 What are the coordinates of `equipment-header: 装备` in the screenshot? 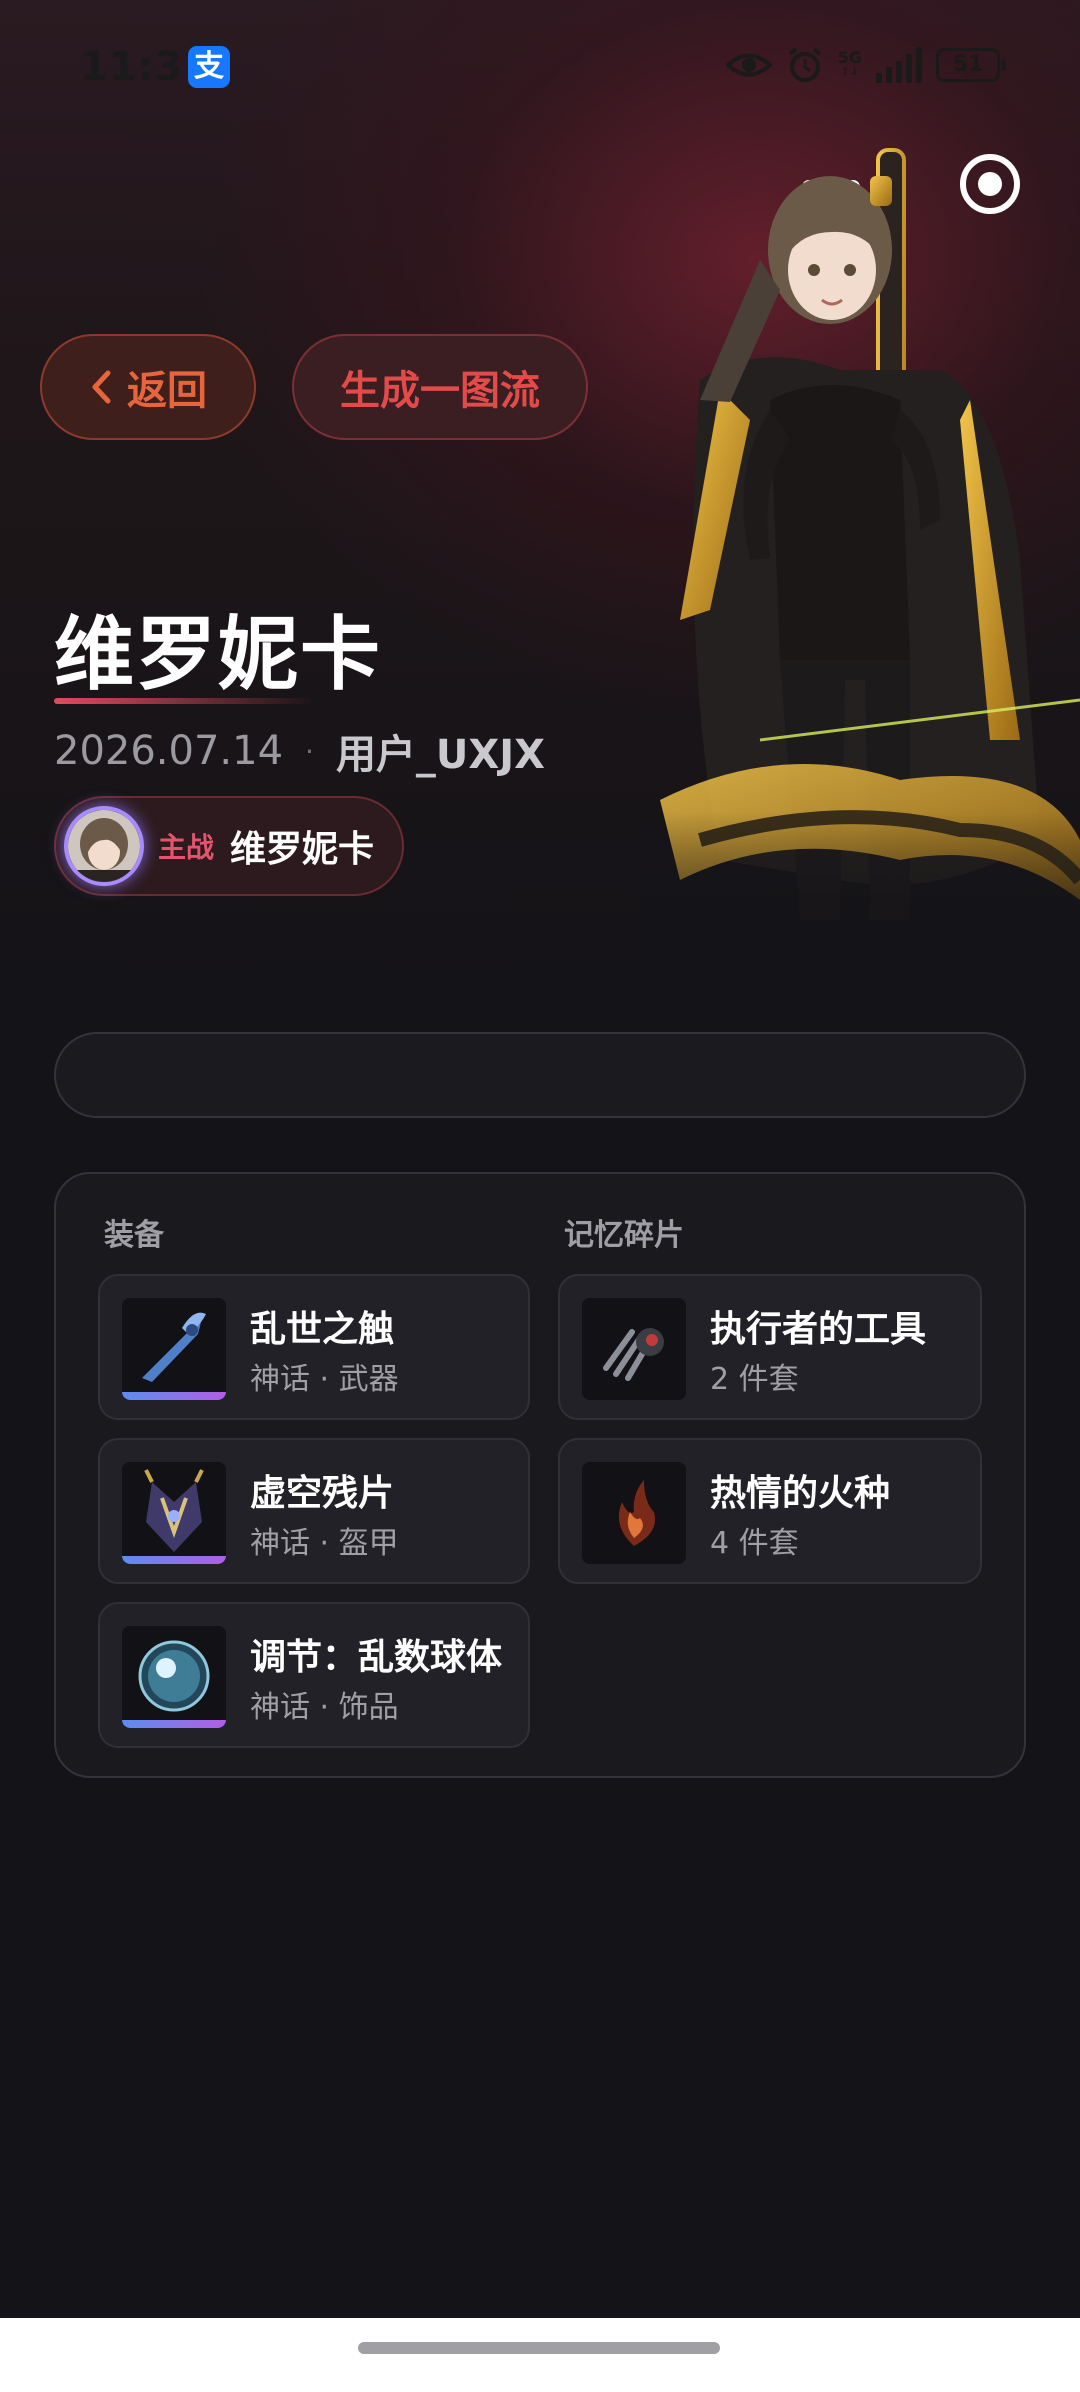 It's located at (134, 1235).